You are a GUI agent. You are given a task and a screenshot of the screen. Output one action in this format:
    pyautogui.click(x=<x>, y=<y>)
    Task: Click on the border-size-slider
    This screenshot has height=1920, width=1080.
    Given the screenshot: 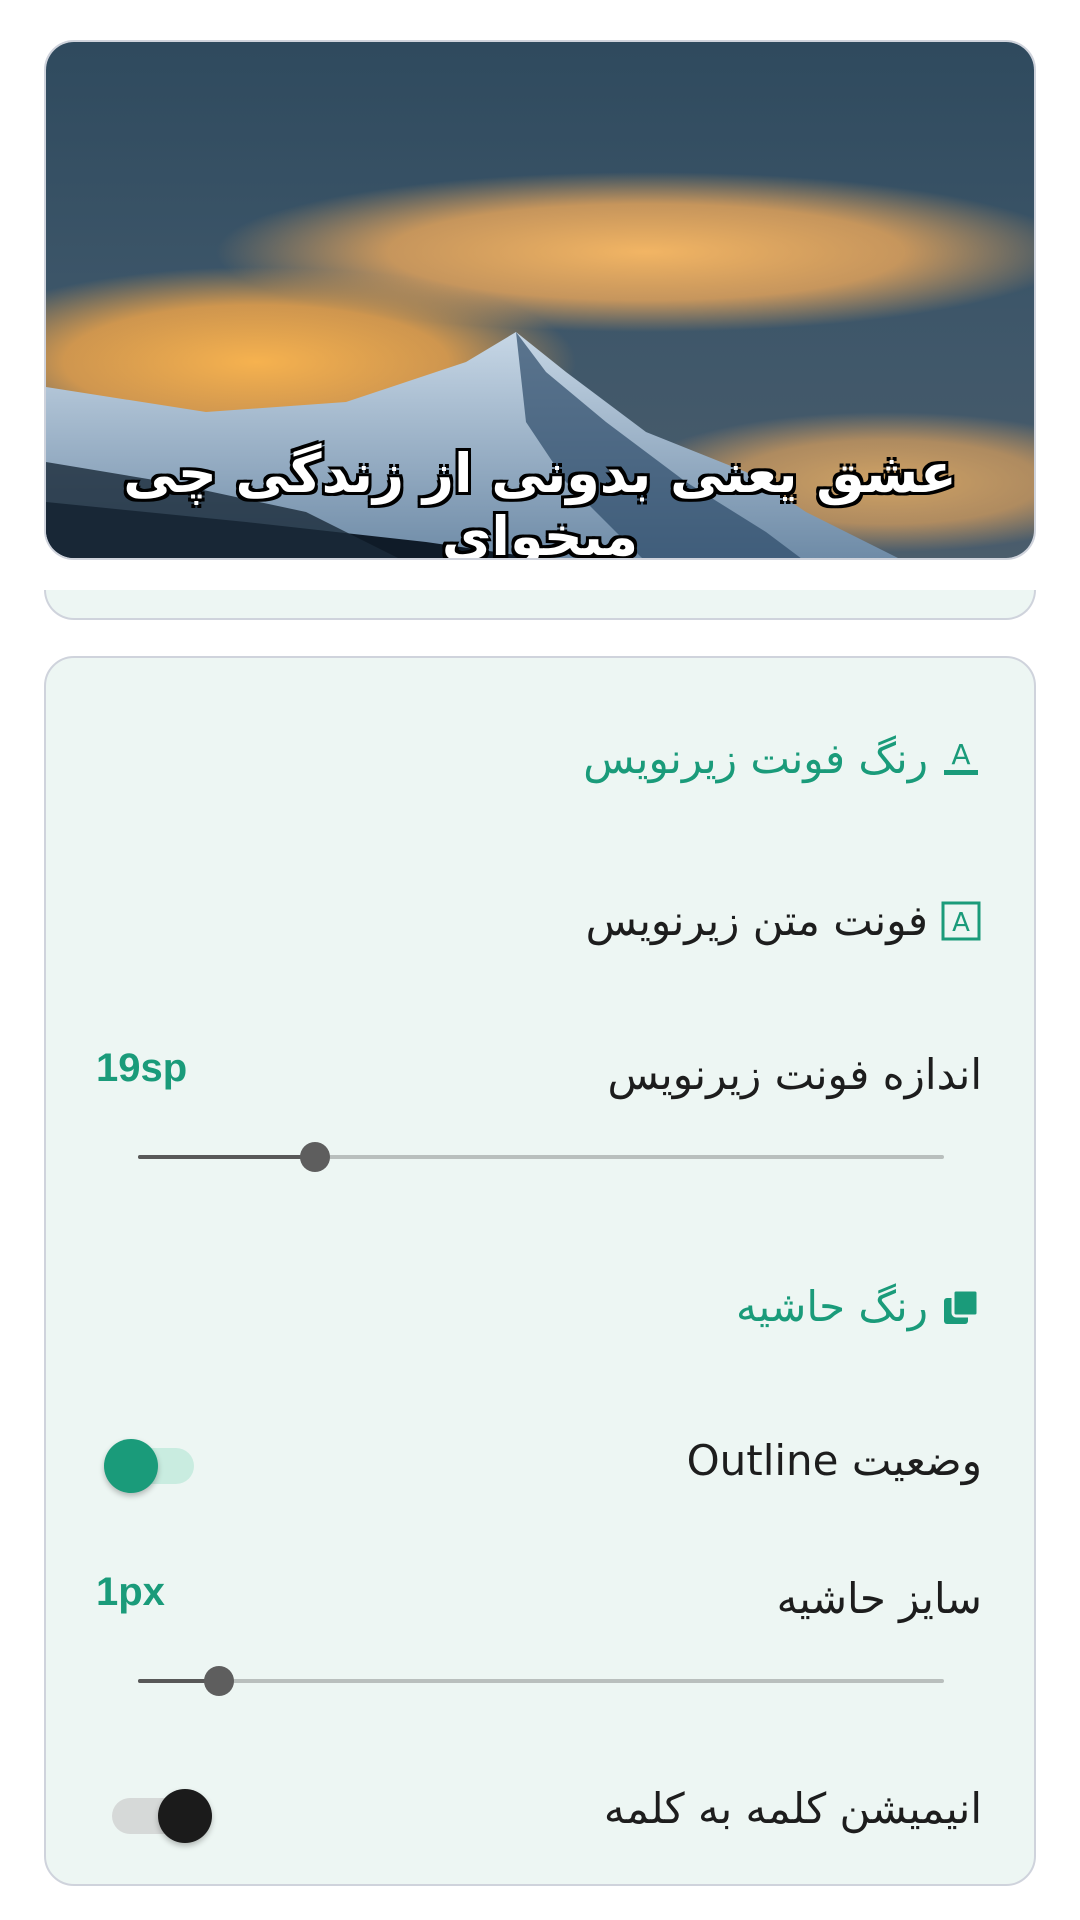 What is the action you would take?
    pyautogui.click(x=541, y=1681)
    